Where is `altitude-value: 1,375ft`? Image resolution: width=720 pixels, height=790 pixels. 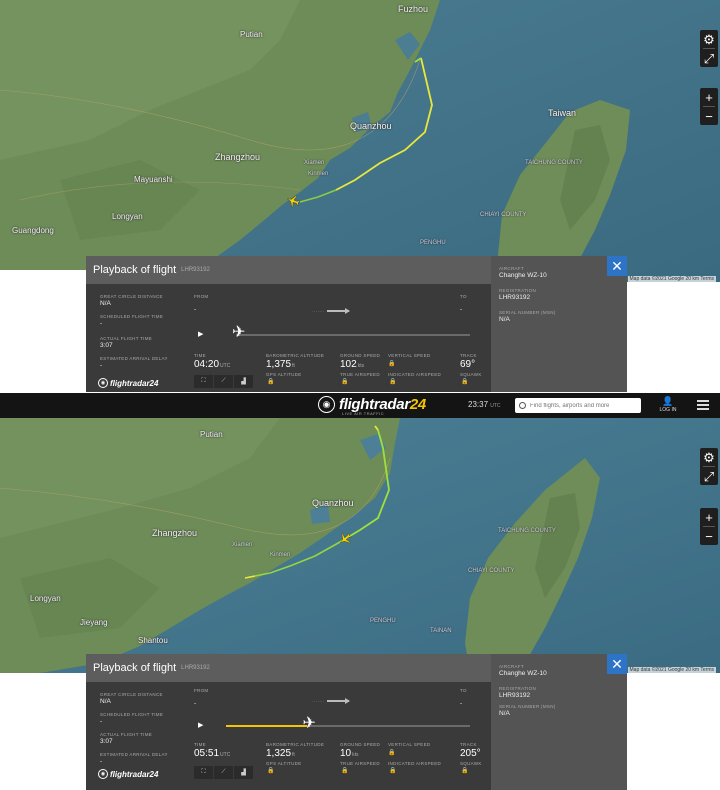
altitude-value: 1,375ft is located at coordinates (280, 364).